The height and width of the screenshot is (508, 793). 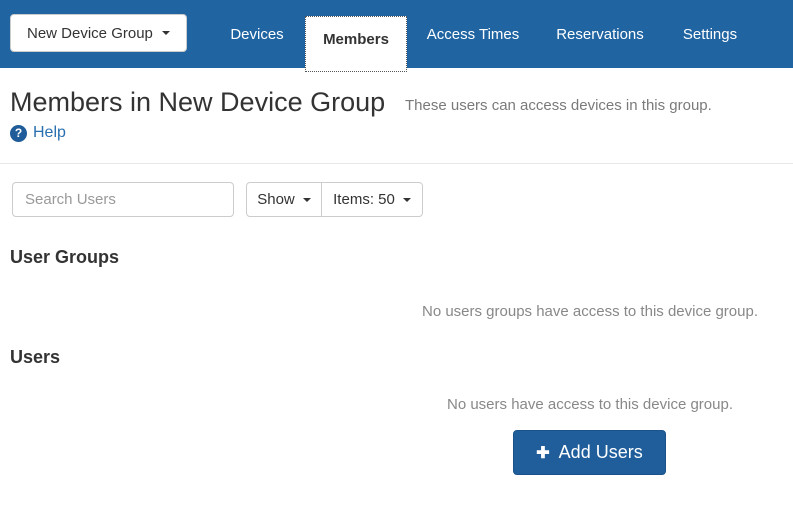 I want to click on header-divider, so click(x=396, y=163).